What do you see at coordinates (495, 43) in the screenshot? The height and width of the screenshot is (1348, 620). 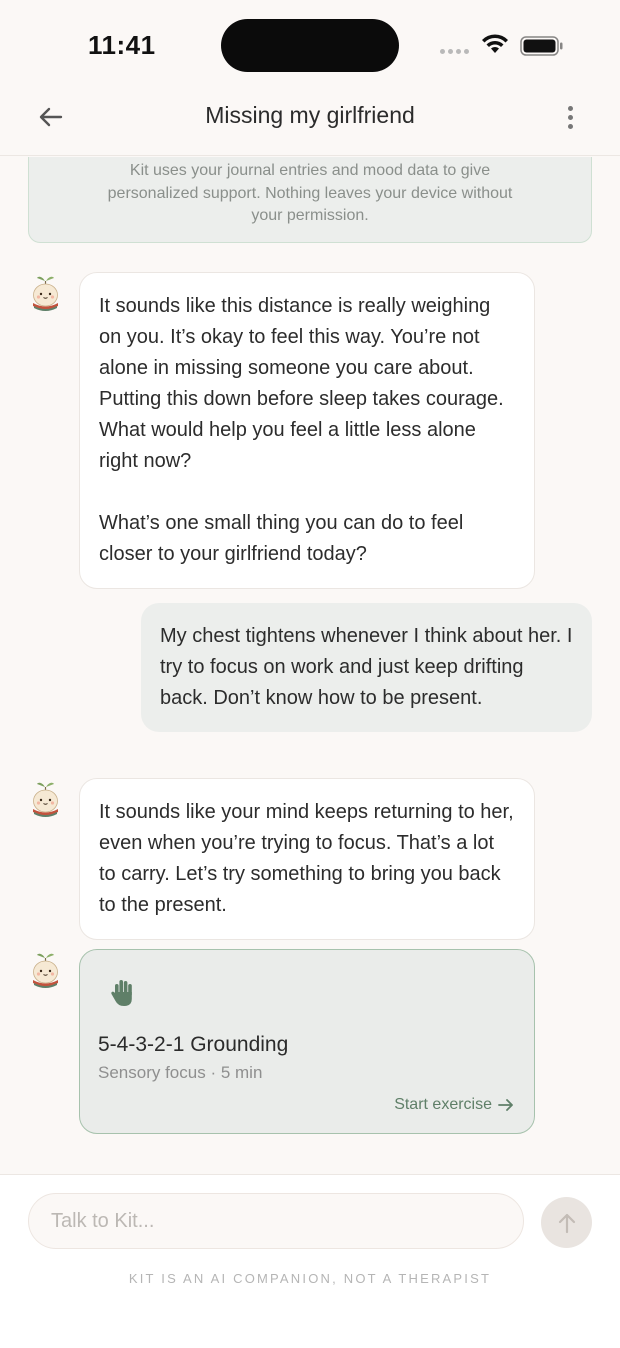 I see `wifi-icon` at bounding box center [495, 43].